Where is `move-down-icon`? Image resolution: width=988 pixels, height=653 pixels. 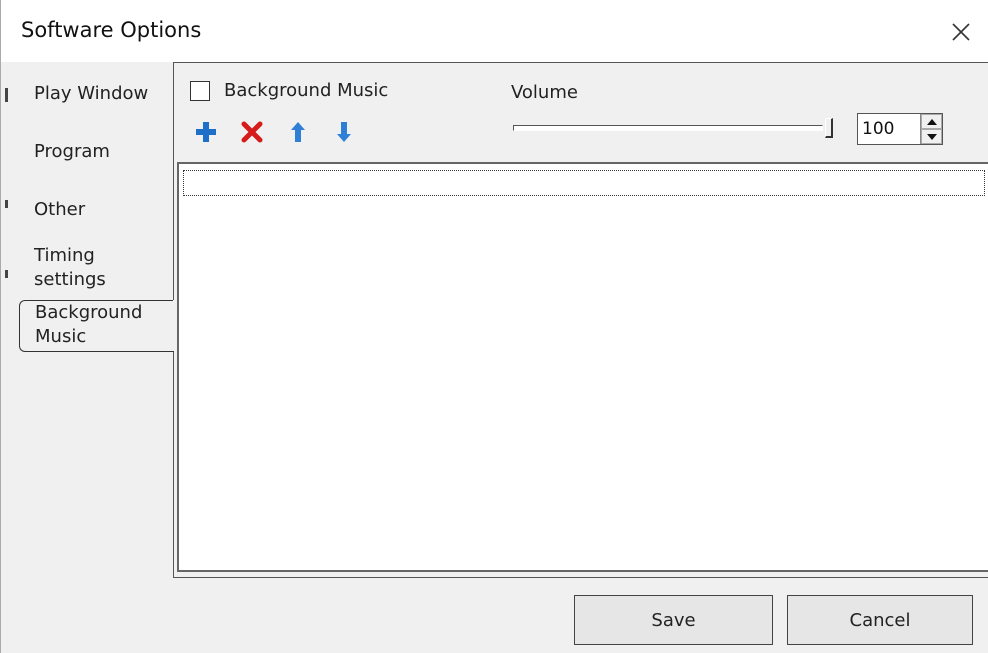
move-down-icon is located at coordinates (344, 132).